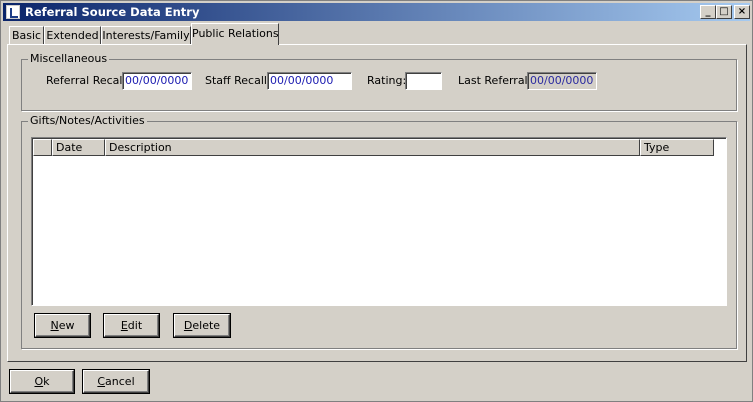 Image resolution: width=753 pixels, height=402 pixels. What do you see at coordinates (69, 59) in the screenshot?
I see `miscellaneous-group-label: Miscellaneous` at bounding box center [69, 59].